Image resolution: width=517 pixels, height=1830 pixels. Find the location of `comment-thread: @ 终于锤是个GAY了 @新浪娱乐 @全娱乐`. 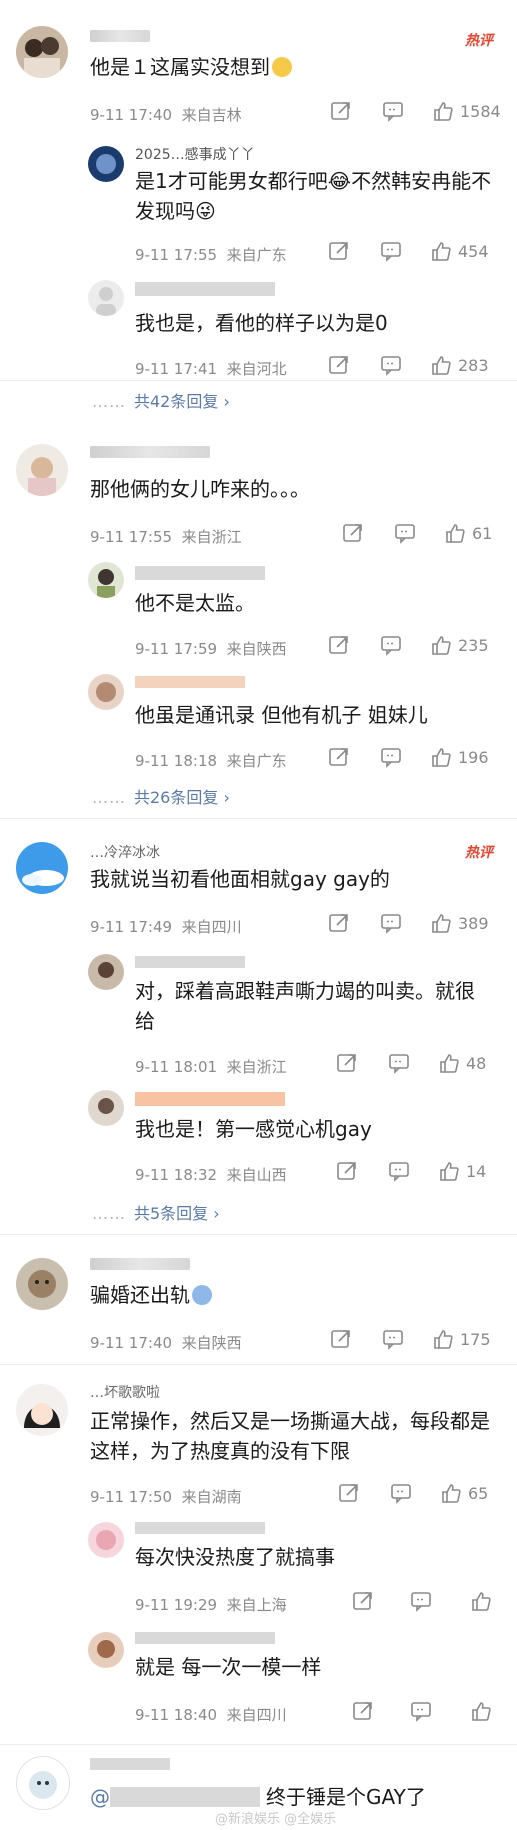

comment-thread: @ 终于锤是个GAY了 @新浪娱乐 @全娱乐 is located at coordinates (258, 1788).